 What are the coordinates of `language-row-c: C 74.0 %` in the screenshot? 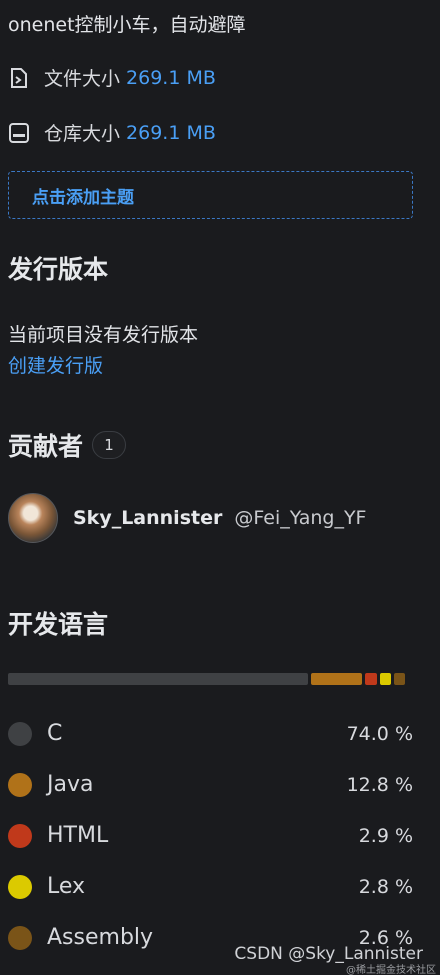 It's located at (210, 733).